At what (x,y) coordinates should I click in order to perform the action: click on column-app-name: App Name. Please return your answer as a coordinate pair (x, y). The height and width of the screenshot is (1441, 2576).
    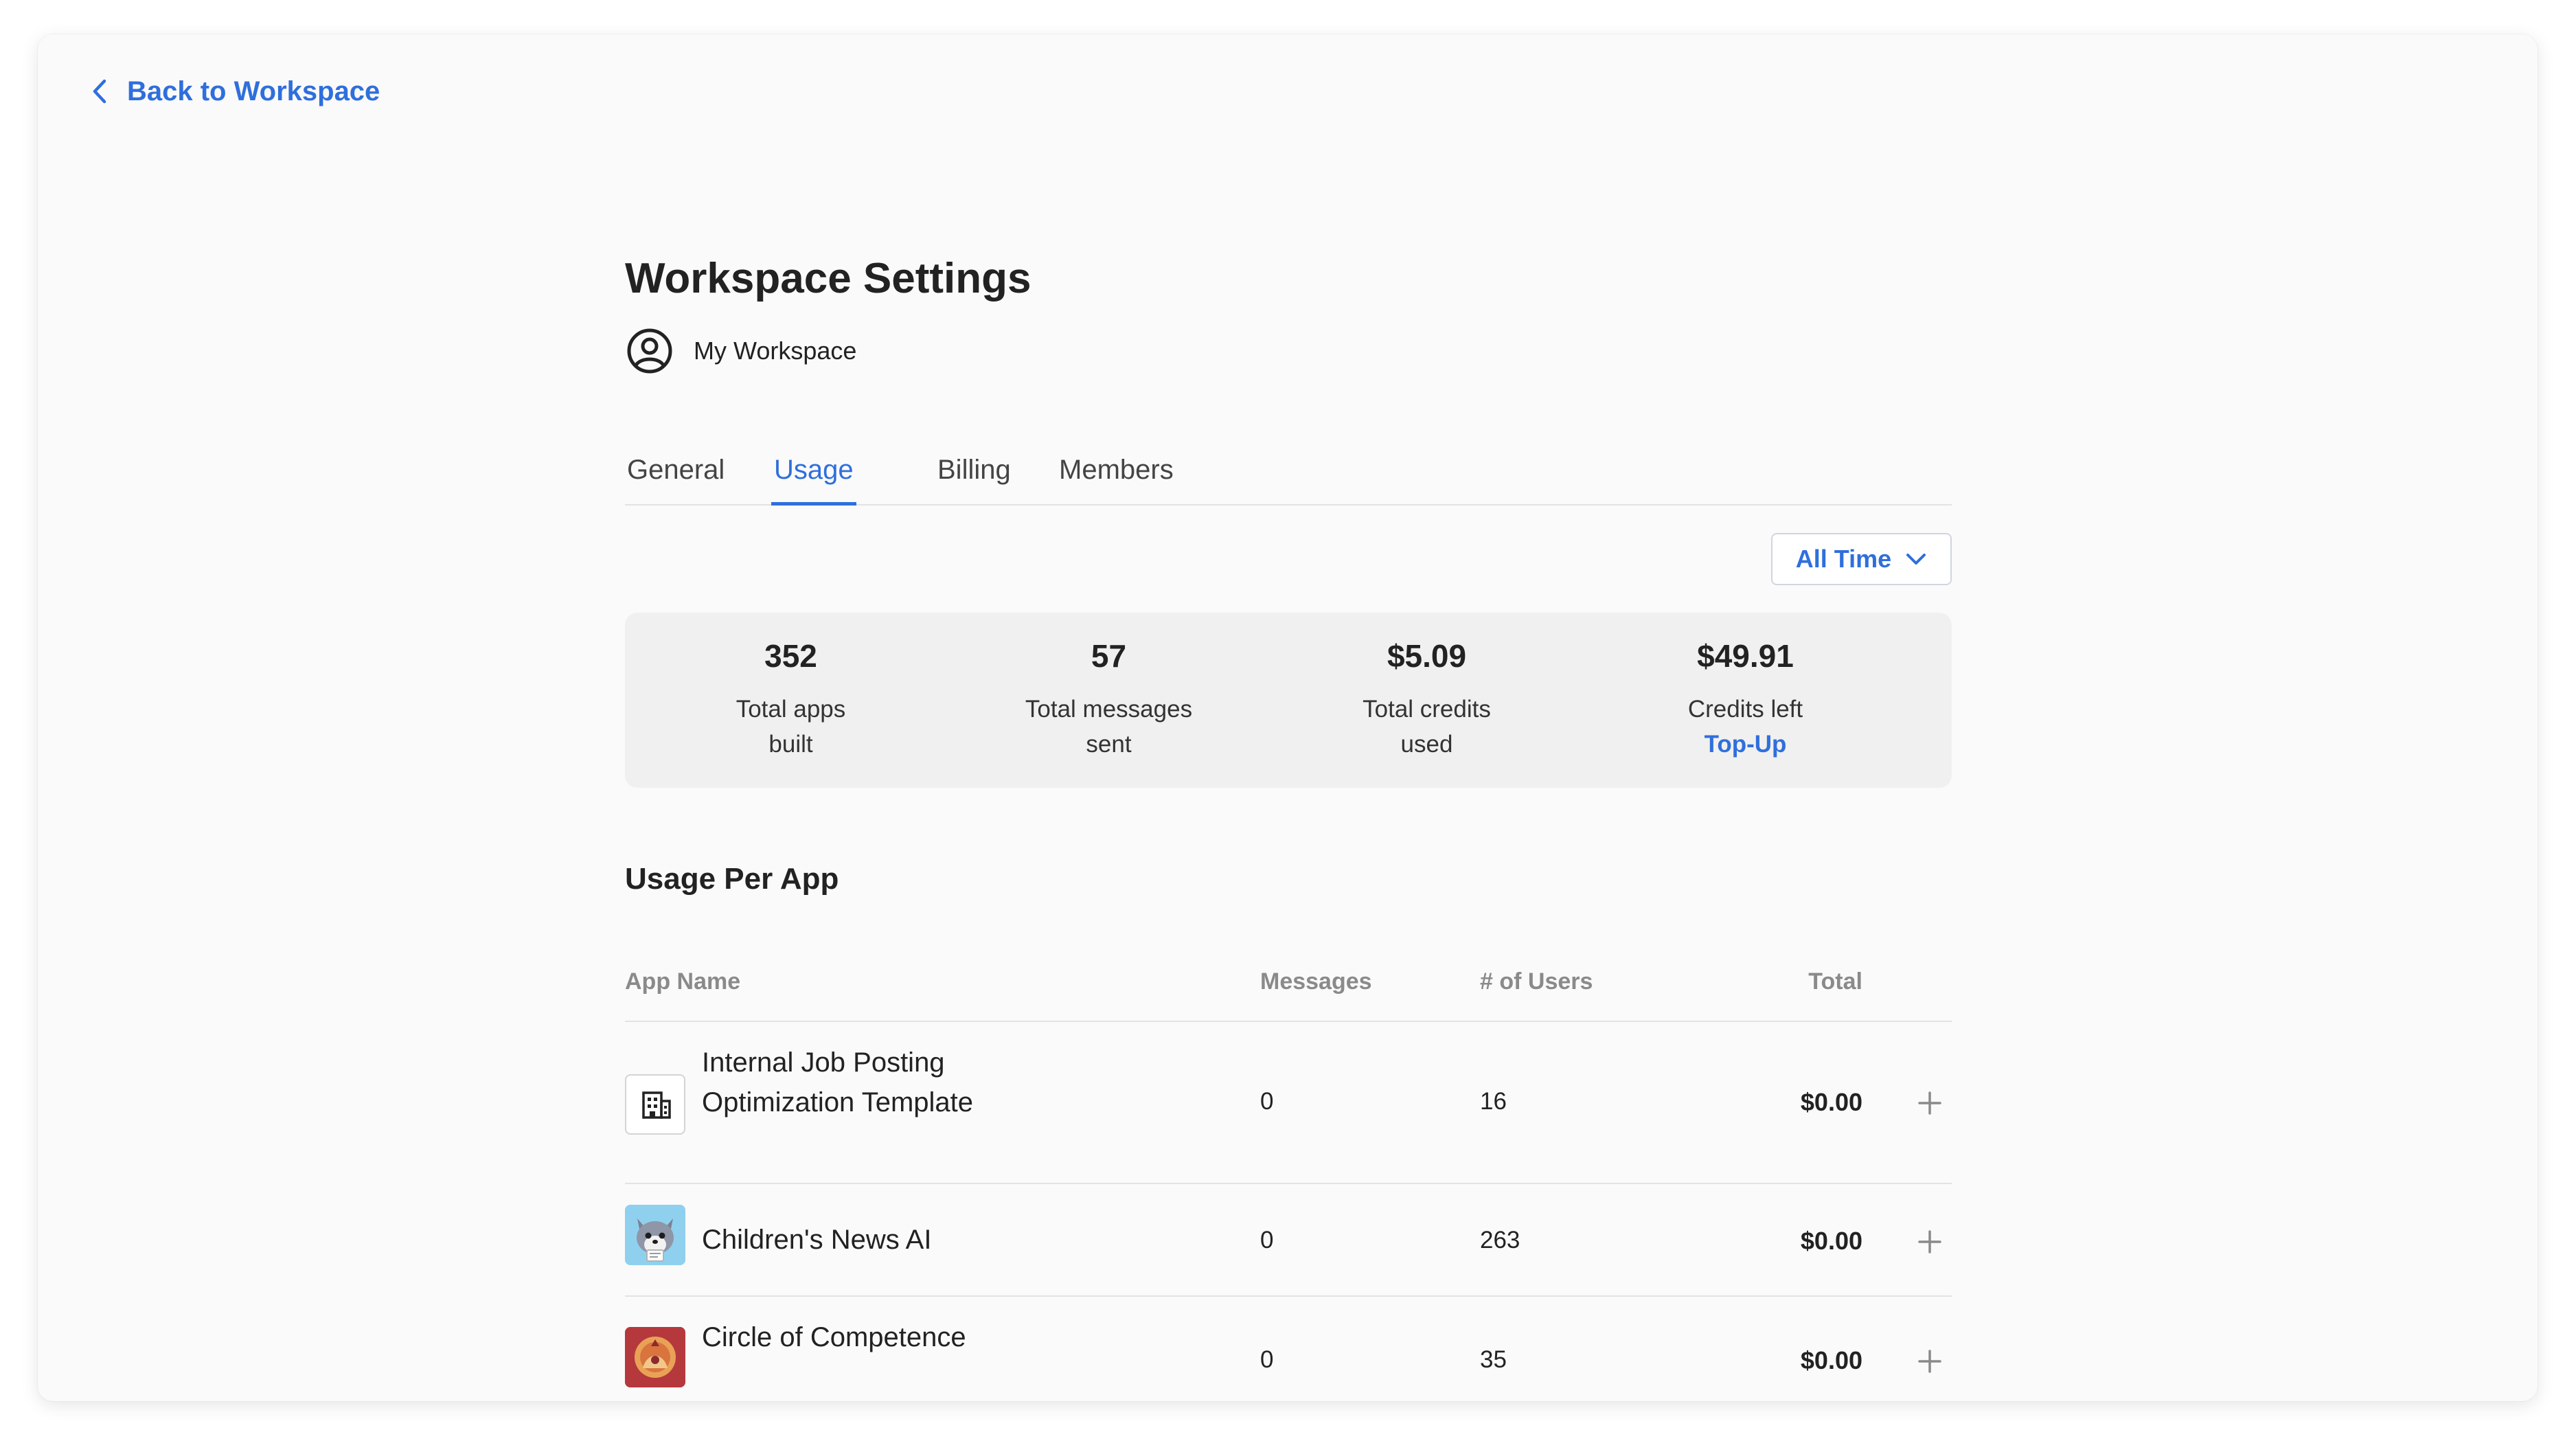
    Looking at the image, I should click on (683, 981).